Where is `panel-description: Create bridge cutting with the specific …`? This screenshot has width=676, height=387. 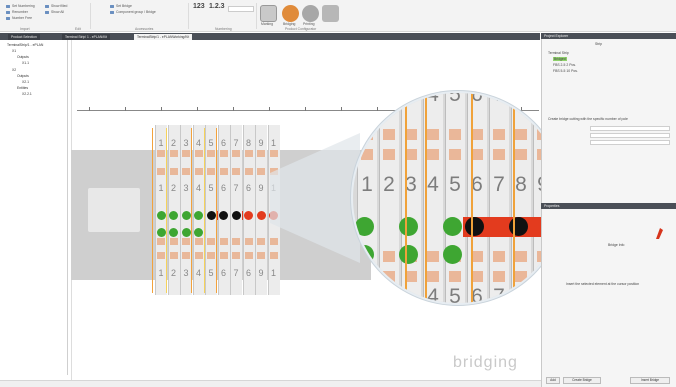 panel-description: Create bridge cutting with the specific … is located at coordinates (588, 119).